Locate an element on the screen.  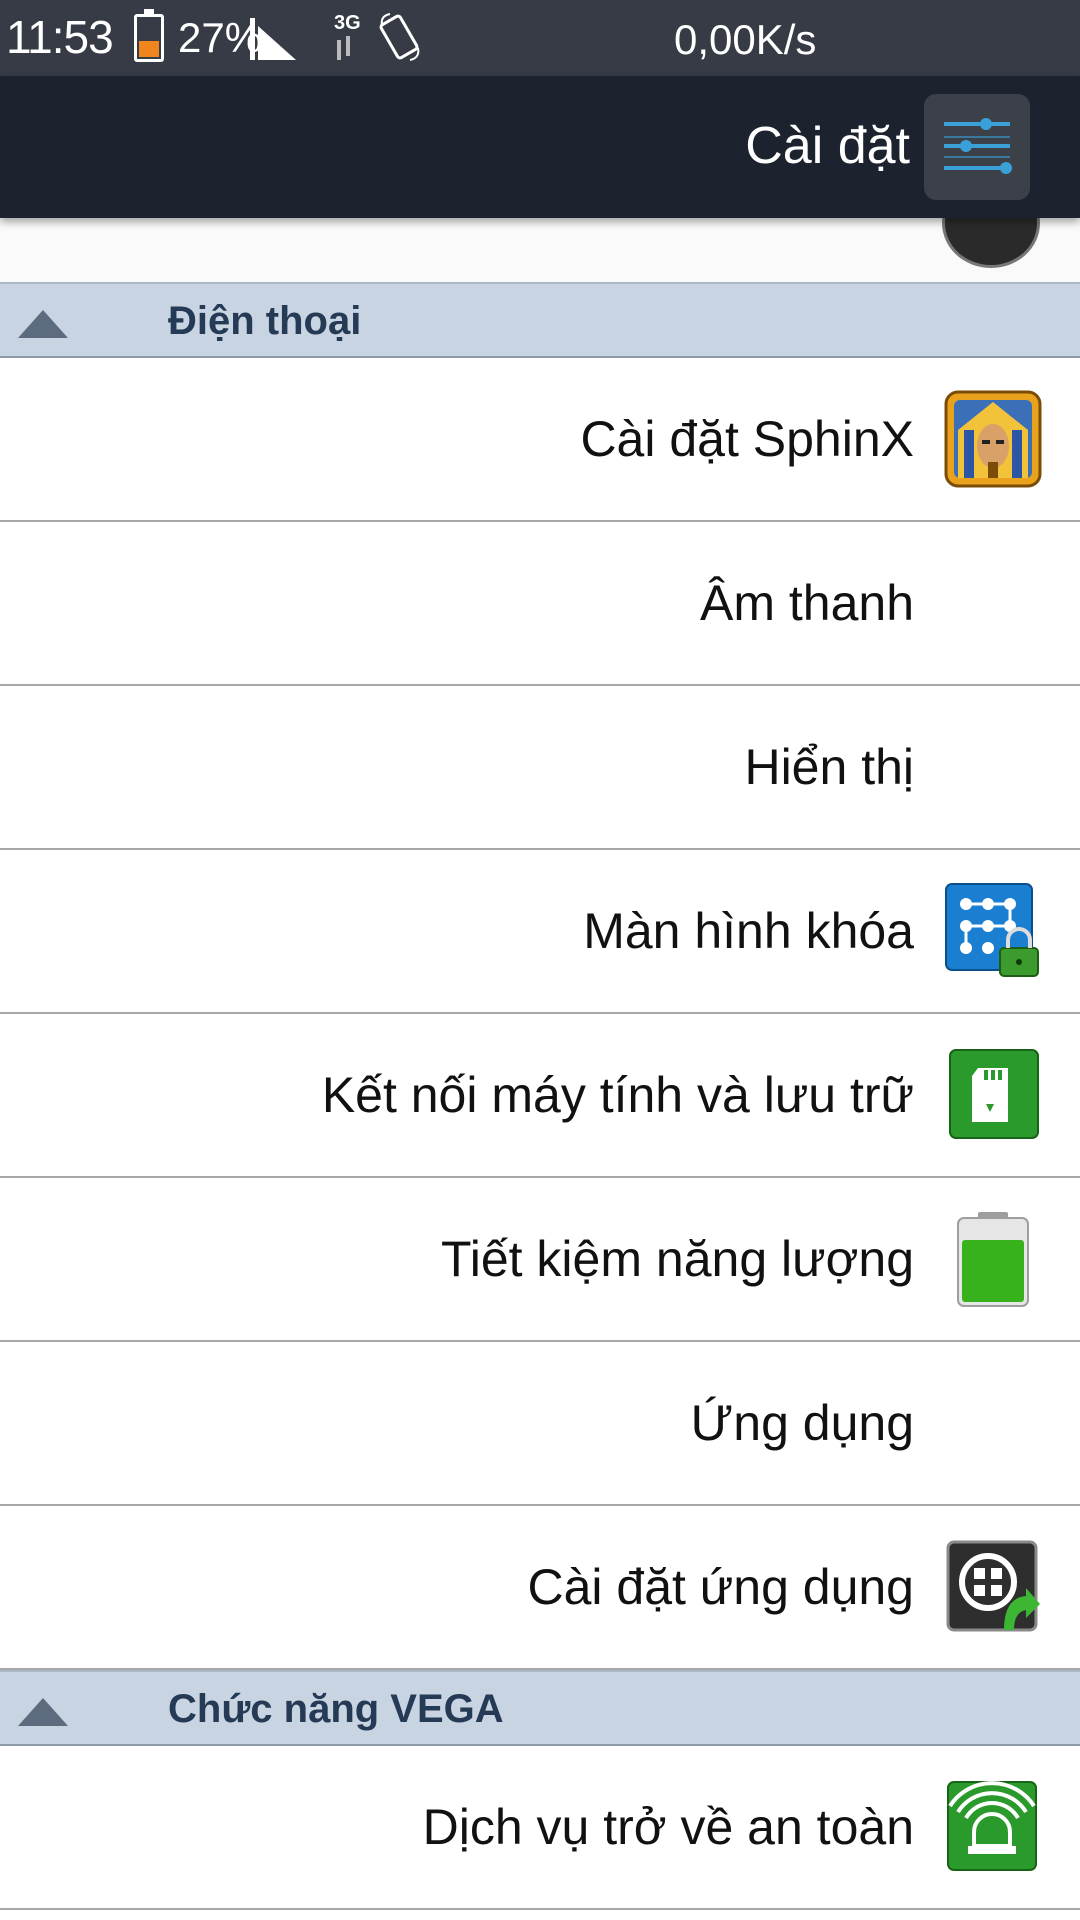
list-item-label: Ứng dụng is located at coordinates (802, 1423).